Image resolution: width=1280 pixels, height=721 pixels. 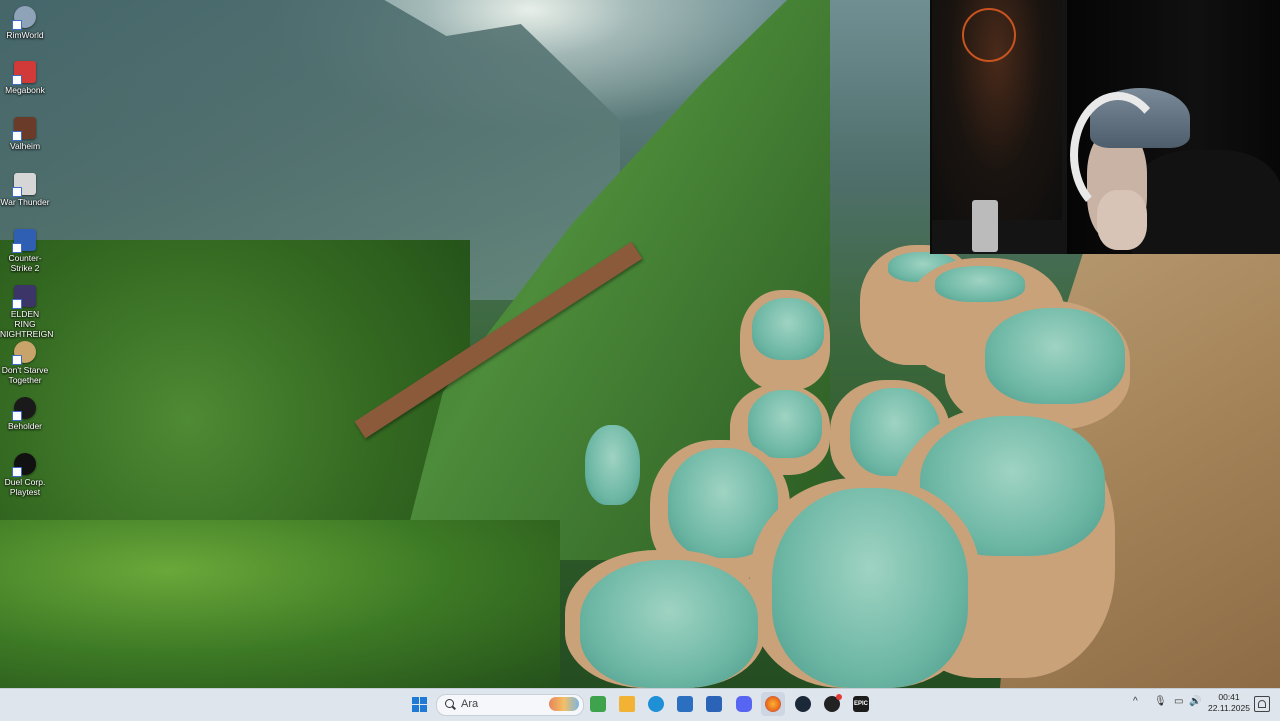 I want to click on counter-strike-icon, so click(x=24, y=241).